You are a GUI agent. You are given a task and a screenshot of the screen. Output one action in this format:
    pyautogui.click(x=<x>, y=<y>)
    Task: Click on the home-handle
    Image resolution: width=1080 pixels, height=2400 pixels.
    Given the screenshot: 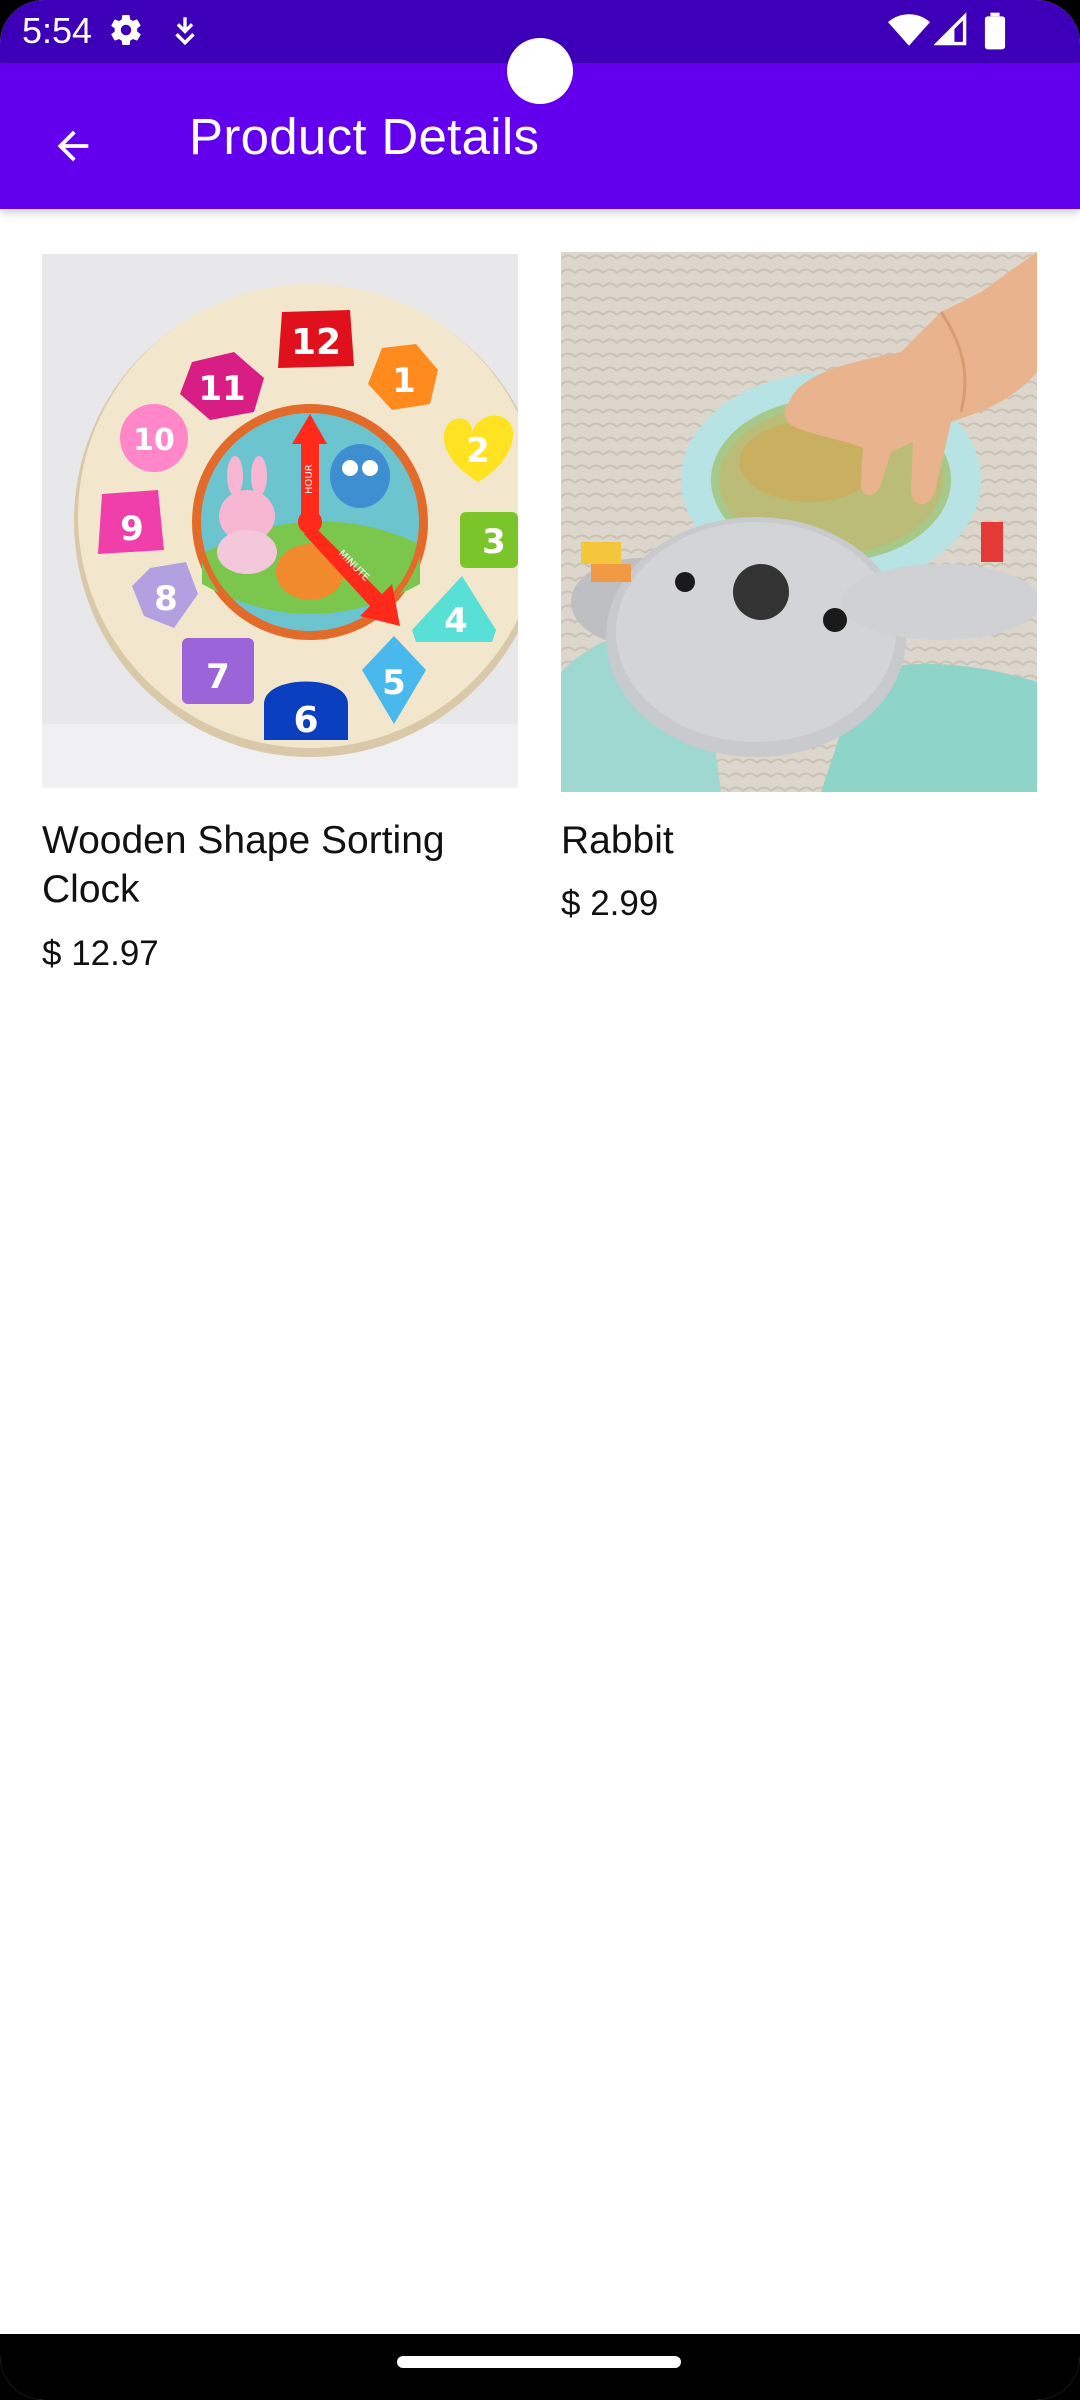 What is the action you would take?
    pyautogui.click(x=539, y=2362)
    